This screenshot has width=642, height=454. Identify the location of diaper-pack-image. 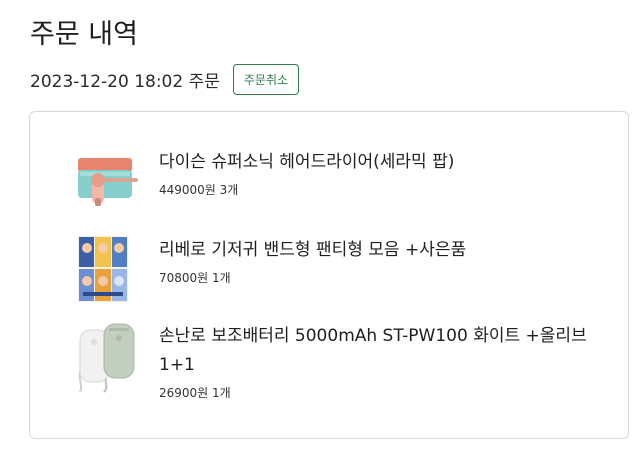
(114, 272).